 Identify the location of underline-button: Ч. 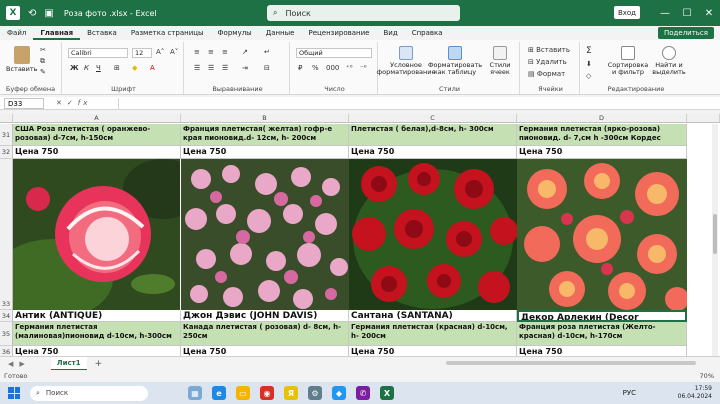
(98, 68).